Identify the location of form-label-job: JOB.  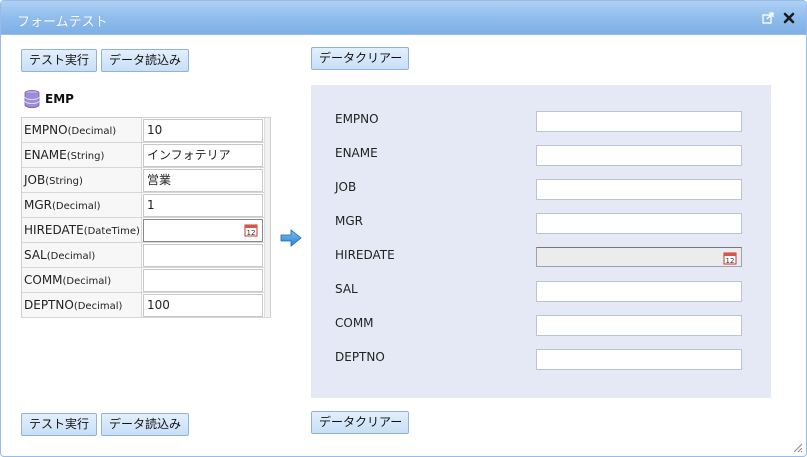
(346, 187).